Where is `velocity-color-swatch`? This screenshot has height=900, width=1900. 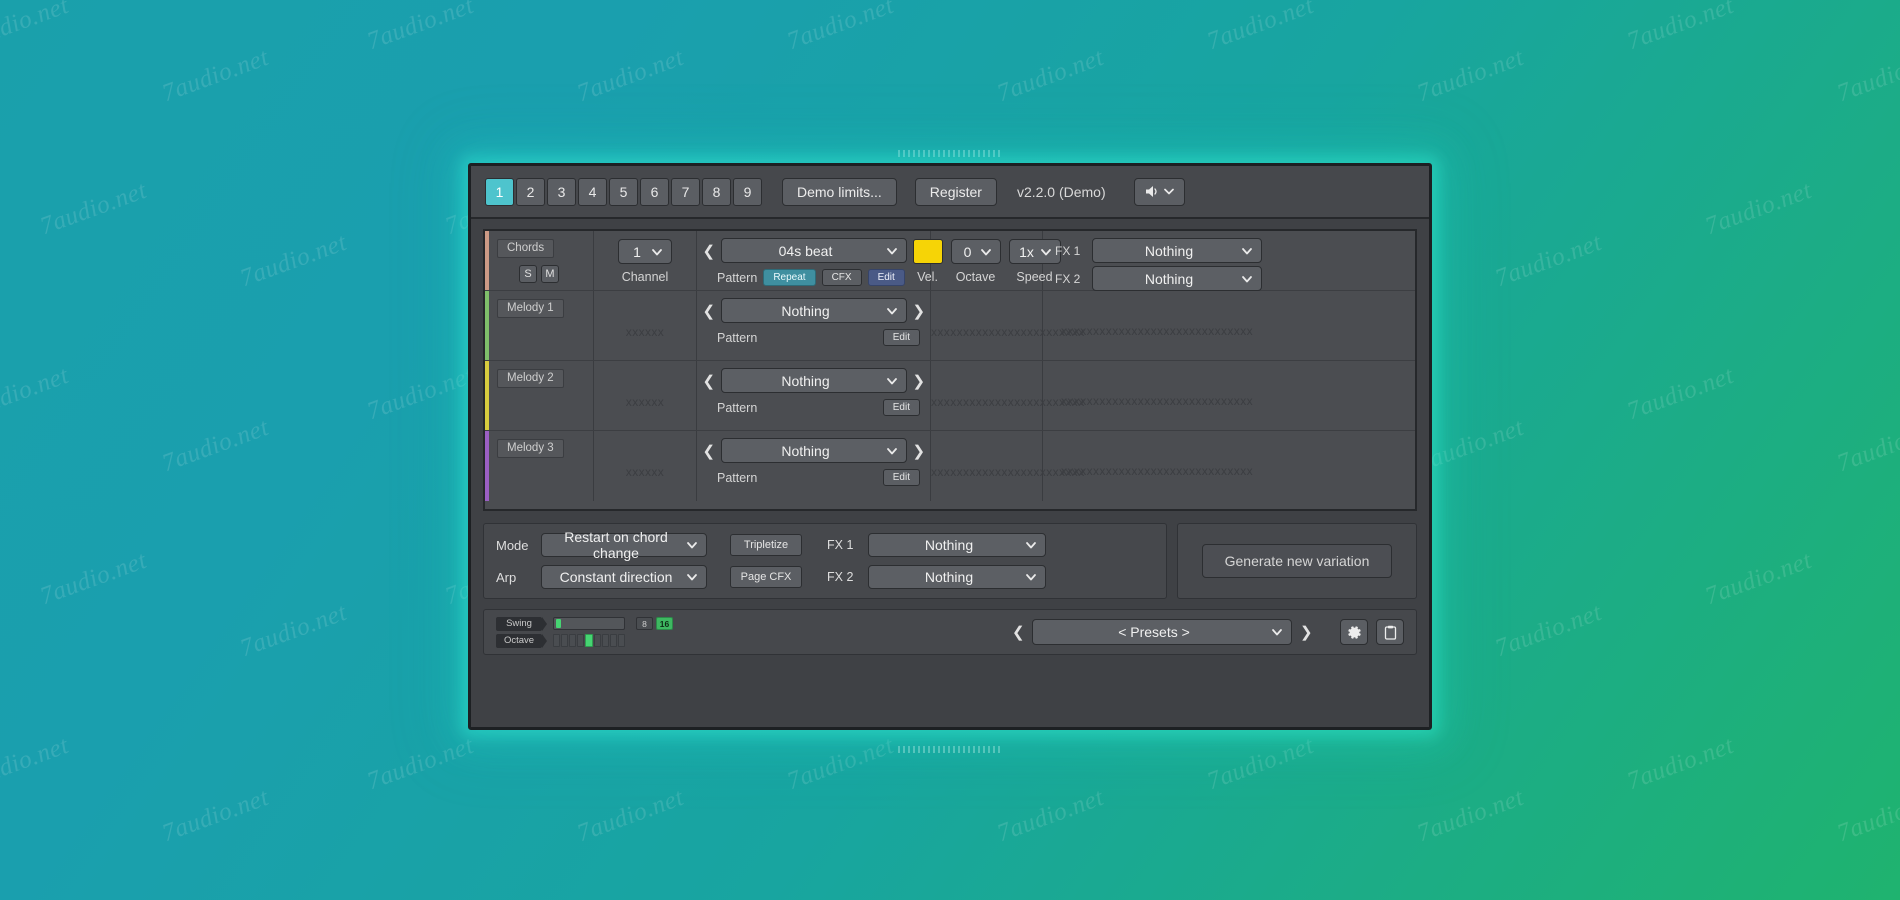 velocity-color-swatch is located at coordinates (927, 251).